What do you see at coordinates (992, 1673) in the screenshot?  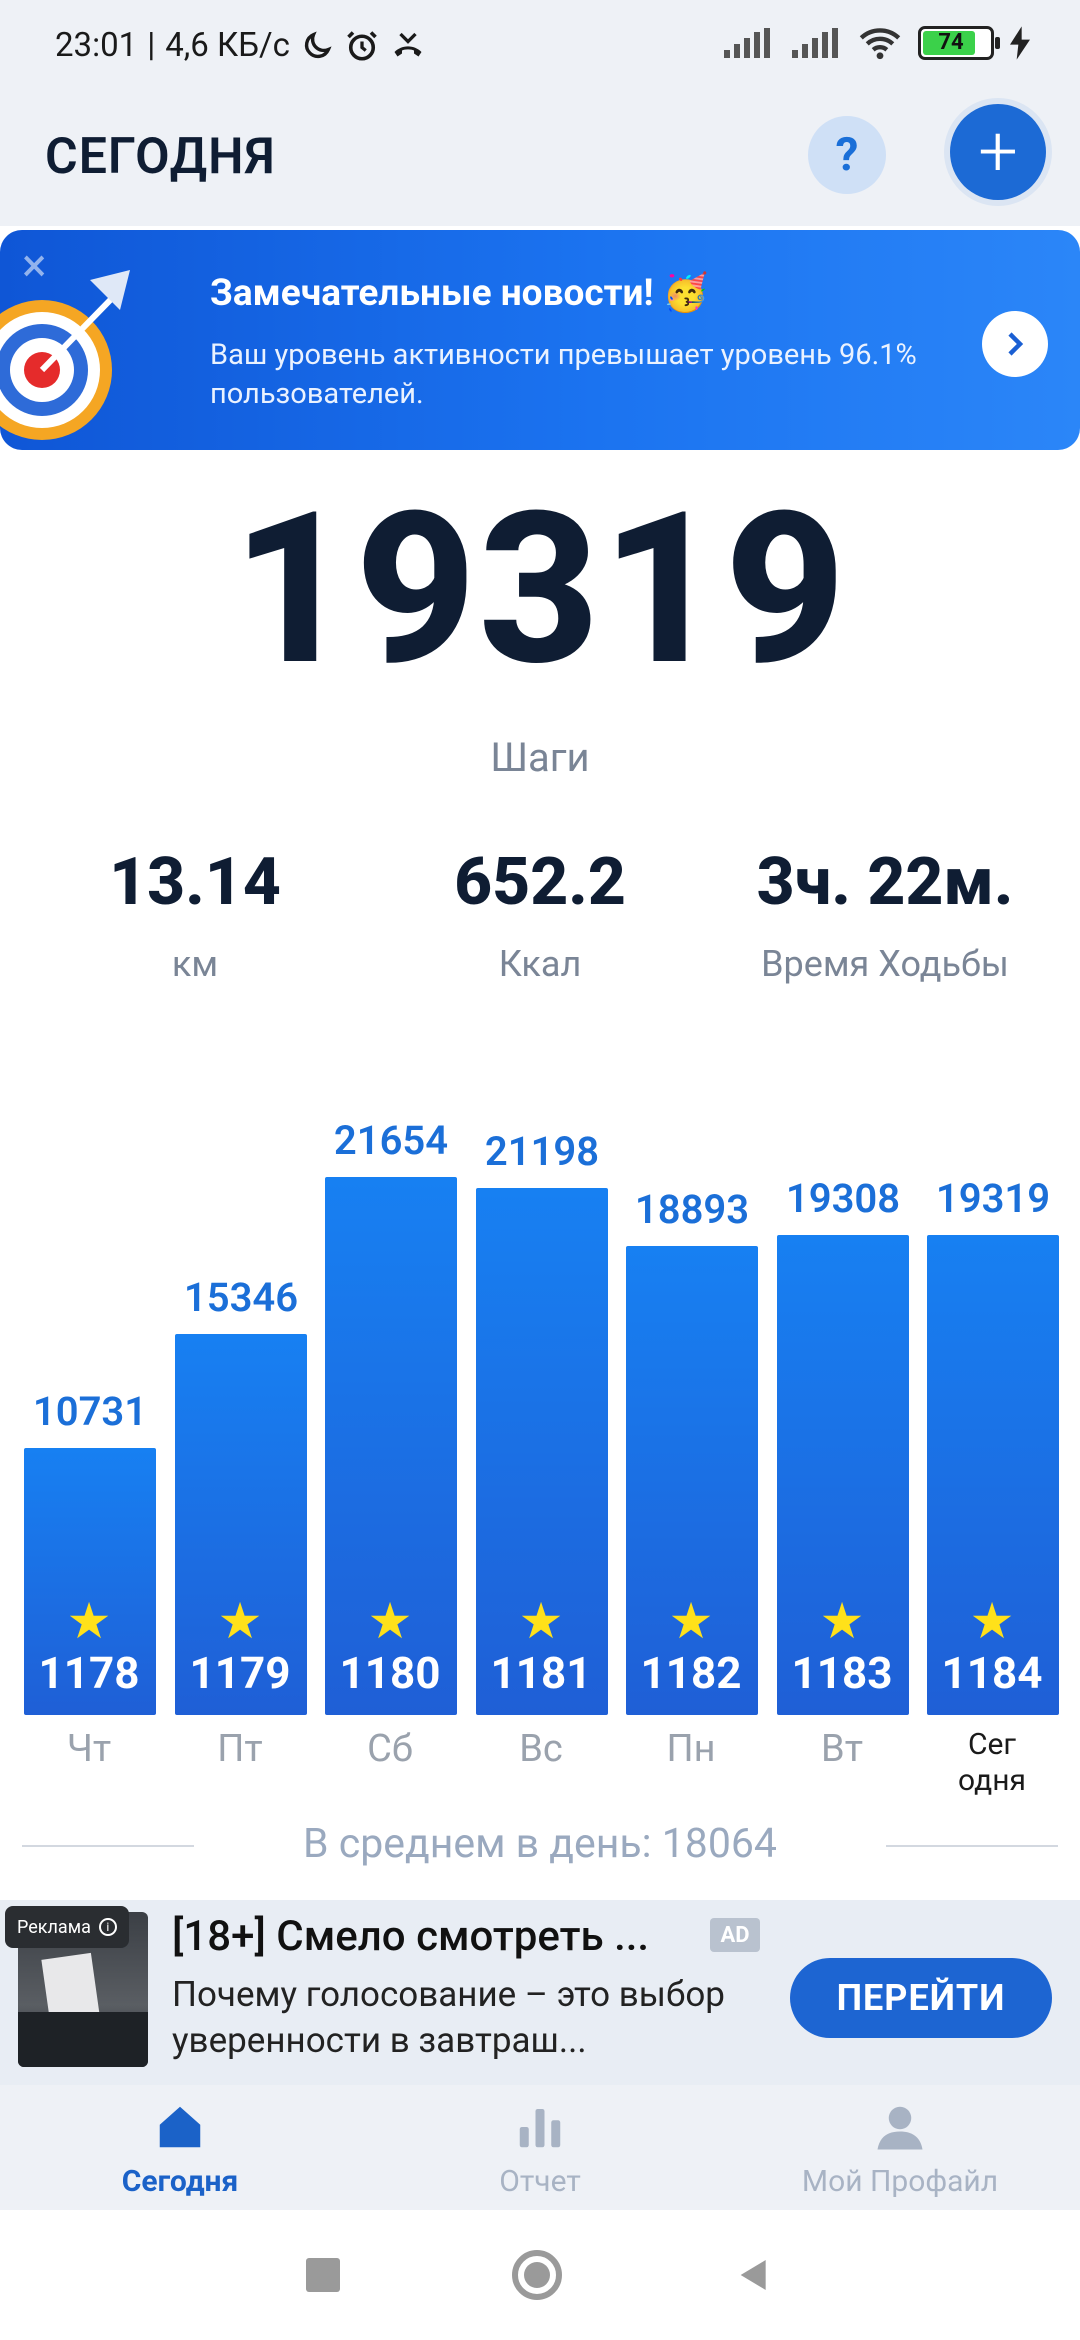 I see `bar-day-number: 1184` at bounding box center [992, 1673].